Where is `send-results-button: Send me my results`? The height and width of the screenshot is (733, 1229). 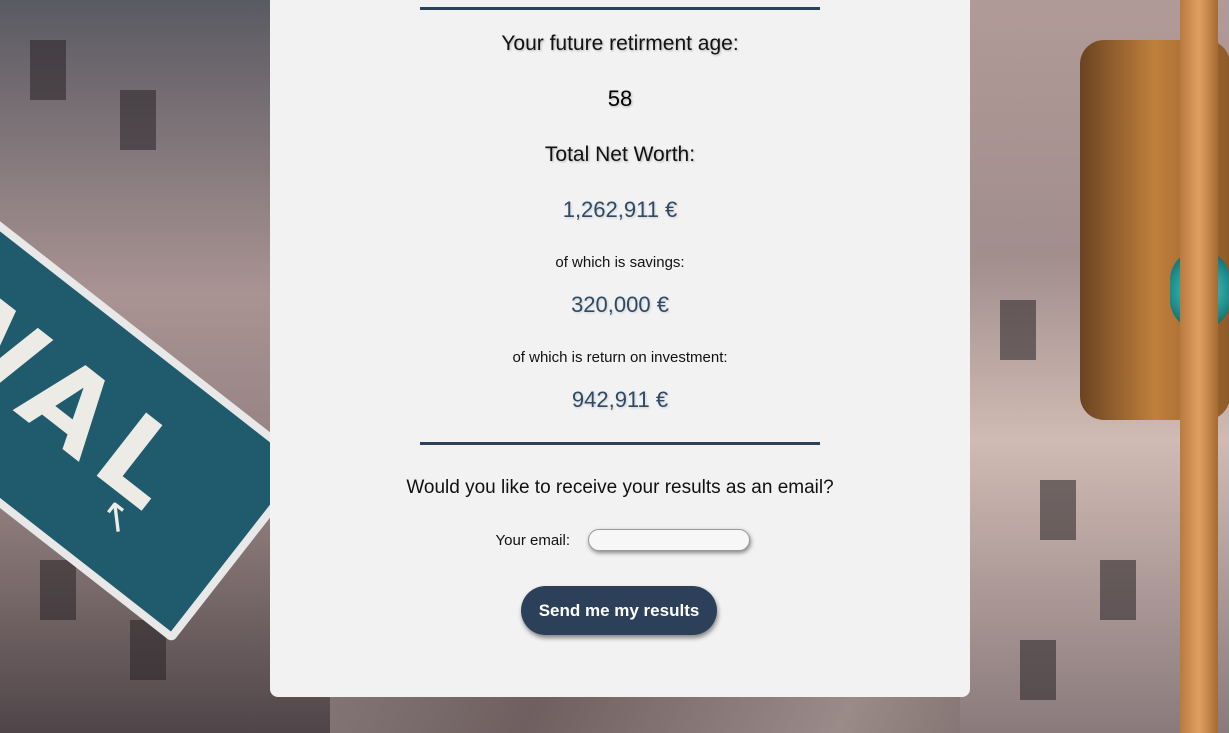 send-results-button: Send me my results is located at coordinates (619, 610).